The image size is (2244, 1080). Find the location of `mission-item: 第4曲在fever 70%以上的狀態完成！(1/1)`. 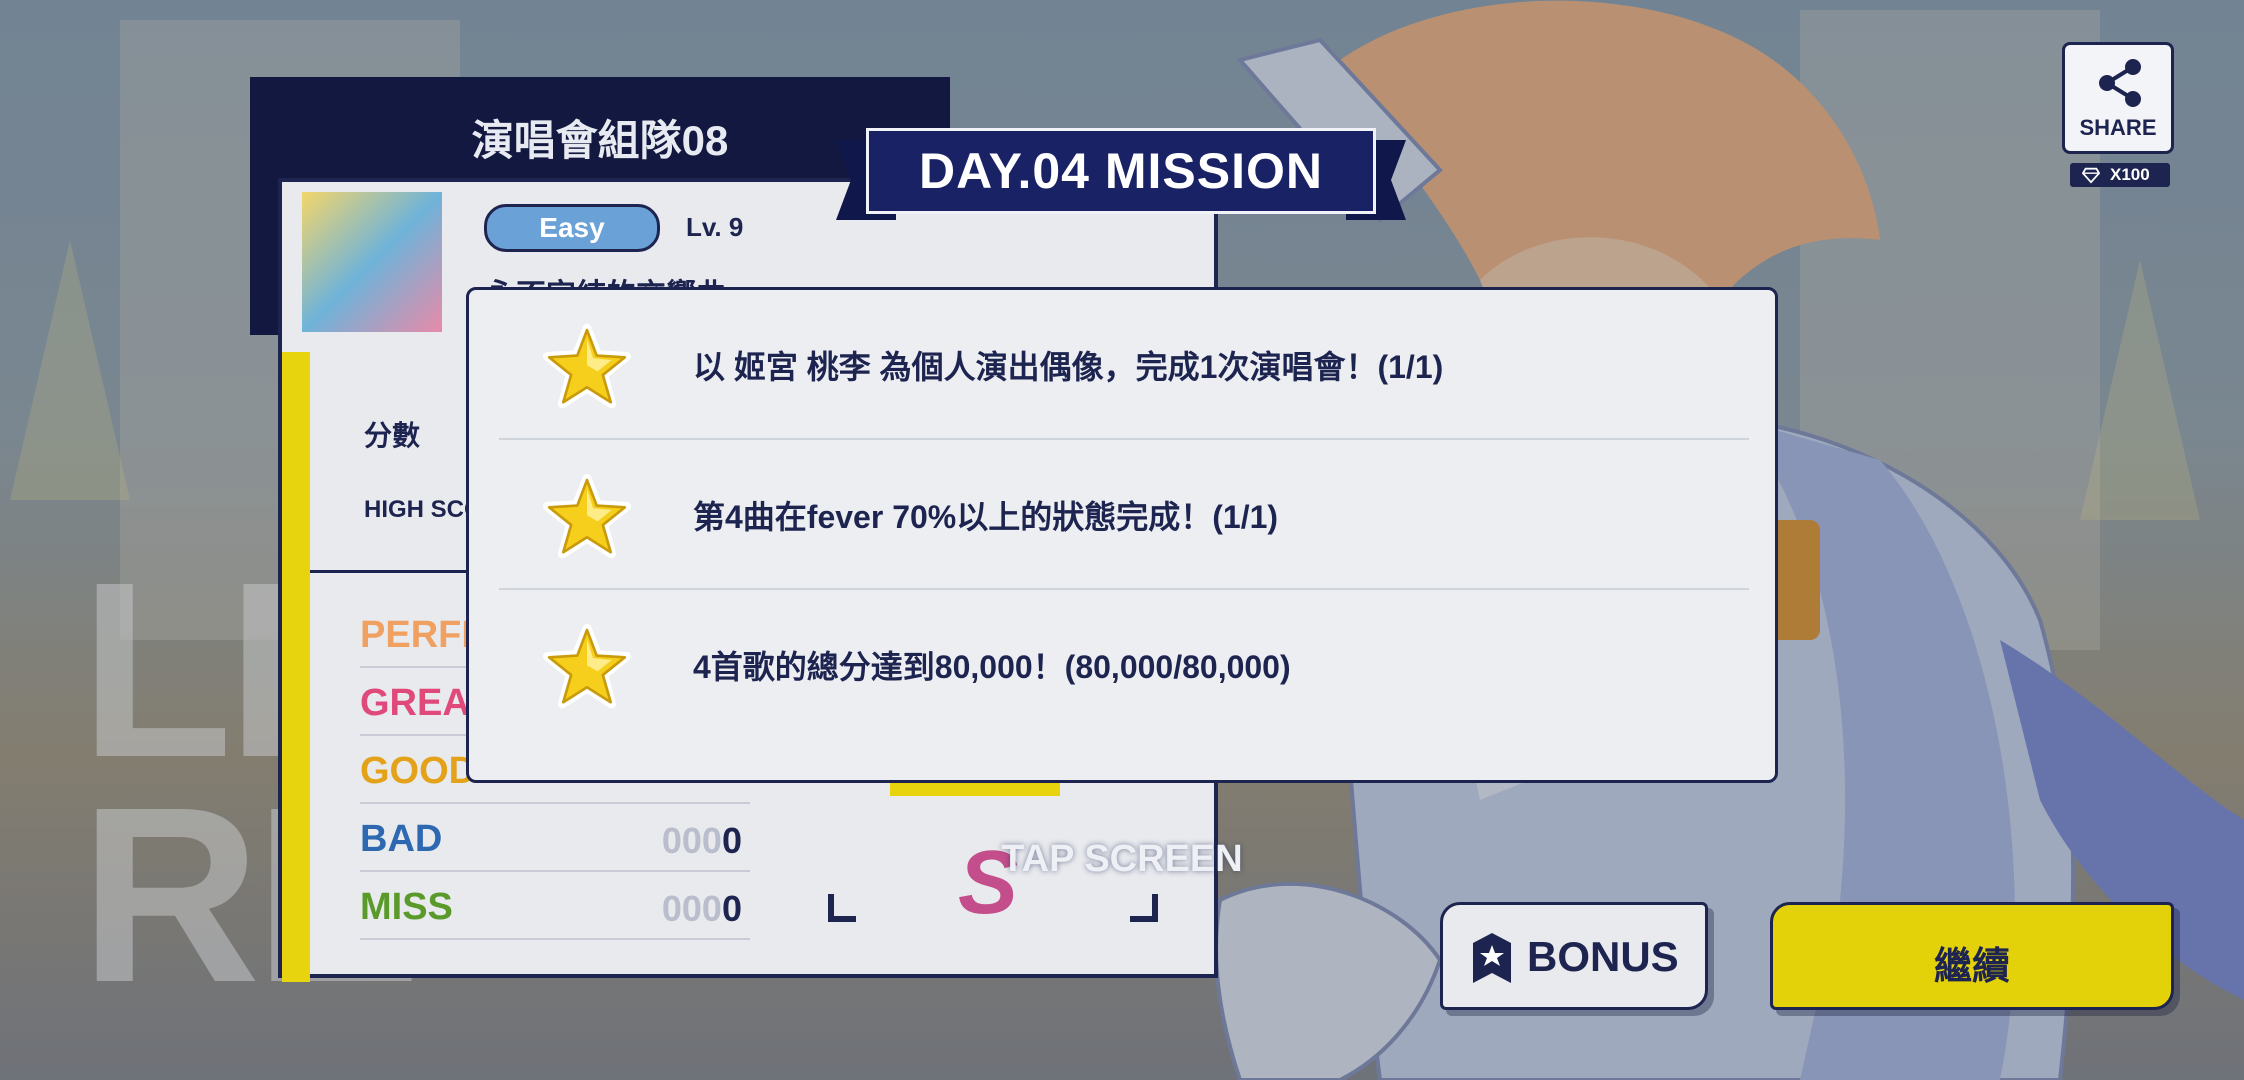

mission-item: 第4曲在fever 70%以上的狀態完成！(1/1) is located at coordinates (1124, 514).